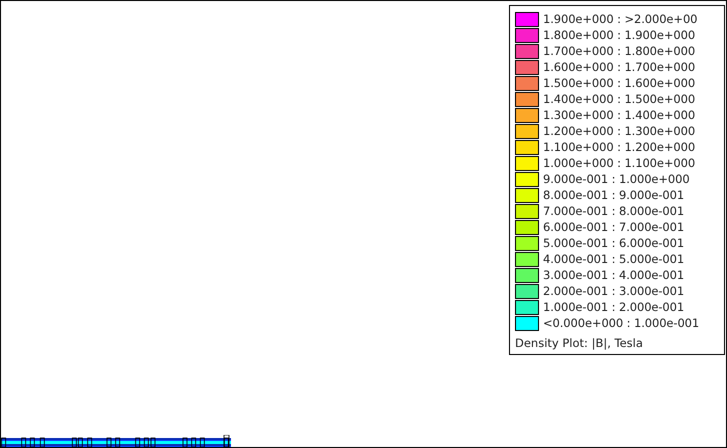 This screenshot has width=727, height=448. I want to click on legend-label: 3.000e-001 : 4.000e-001, so click(613, 275).